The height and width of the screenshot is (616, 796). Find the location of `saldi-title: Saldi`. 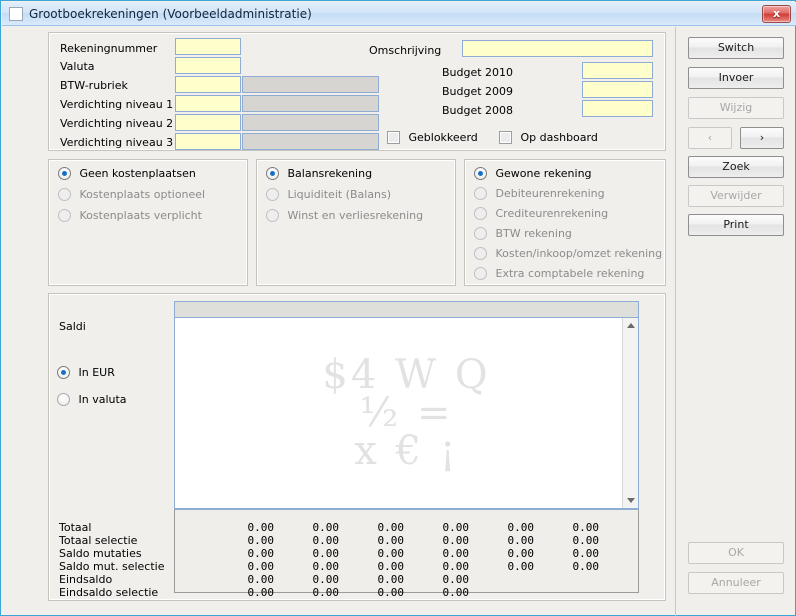

saldi-title: Saldi is located at coordinates (72, 326).